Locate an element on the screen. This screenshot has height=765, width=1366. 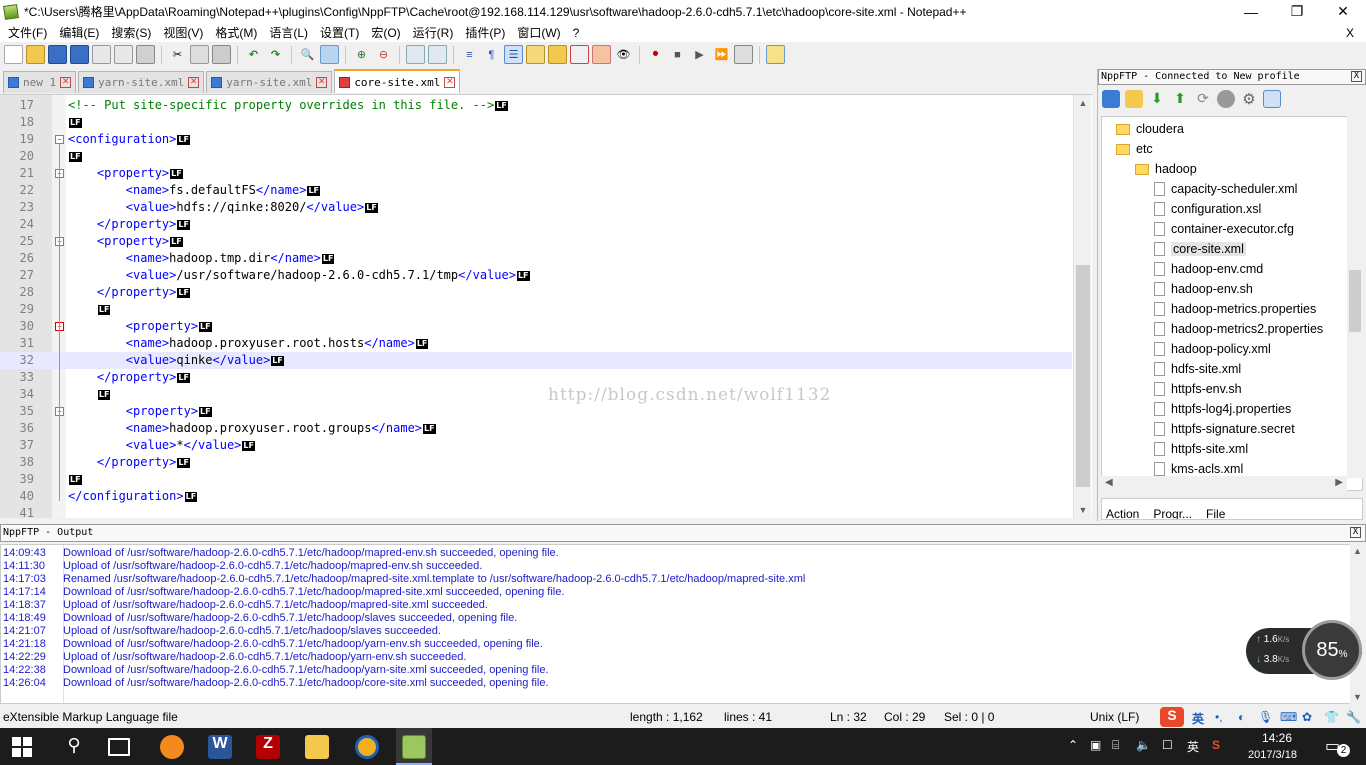
clock-date: 2017/3/18 is located at coordinates (1272, 755).